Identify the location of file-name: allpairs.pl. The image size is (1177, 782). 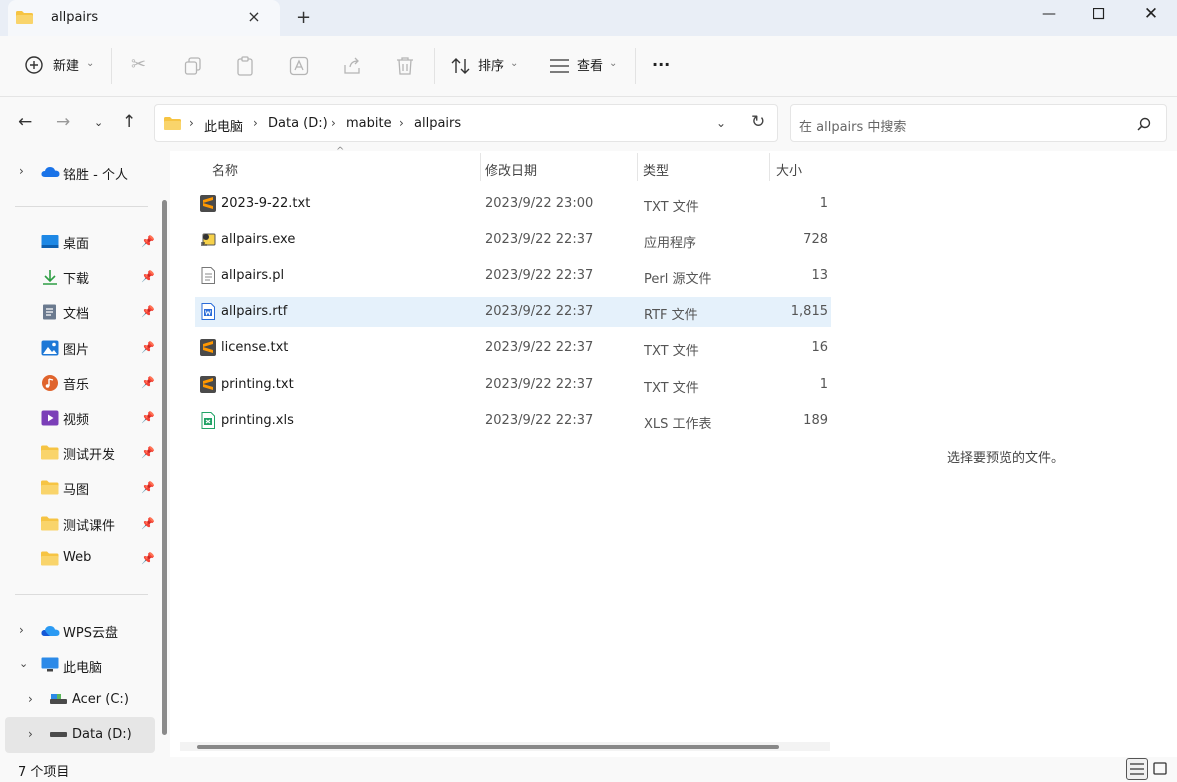
(252, 275).